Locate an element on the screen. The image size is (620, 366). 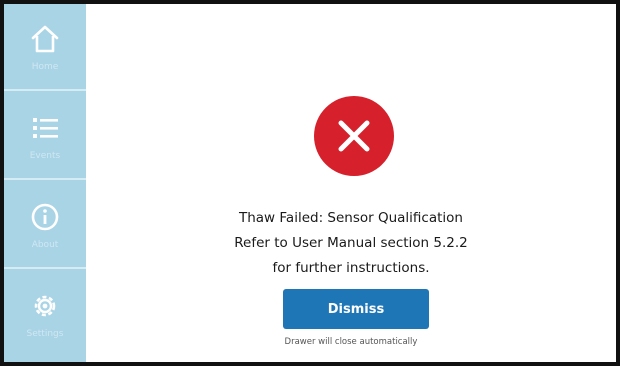
dismiss-button: Dismiss is located at coordinates (356, 309).